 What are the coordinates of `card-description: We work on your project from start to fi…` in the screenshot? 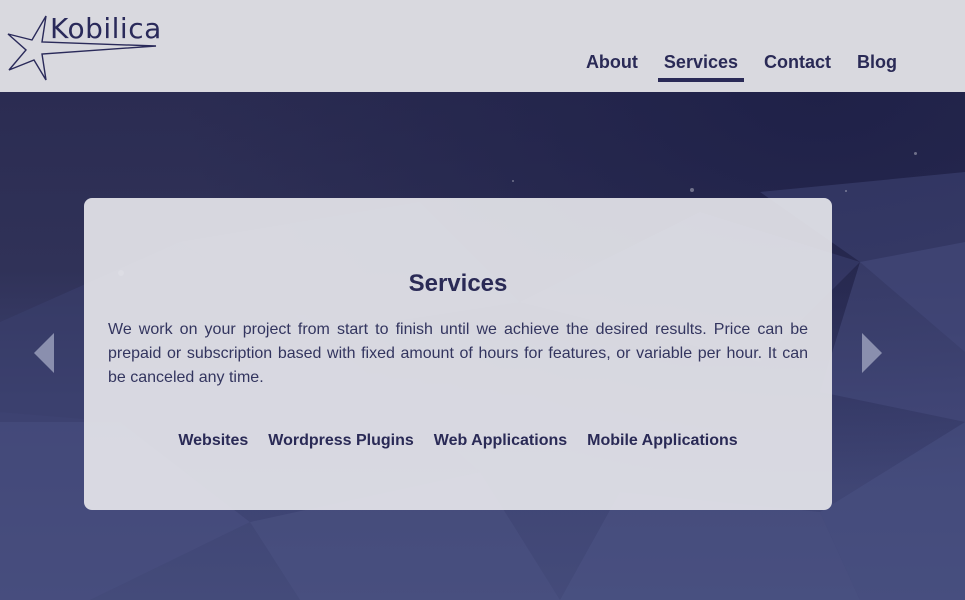 It's located at (458, 353).